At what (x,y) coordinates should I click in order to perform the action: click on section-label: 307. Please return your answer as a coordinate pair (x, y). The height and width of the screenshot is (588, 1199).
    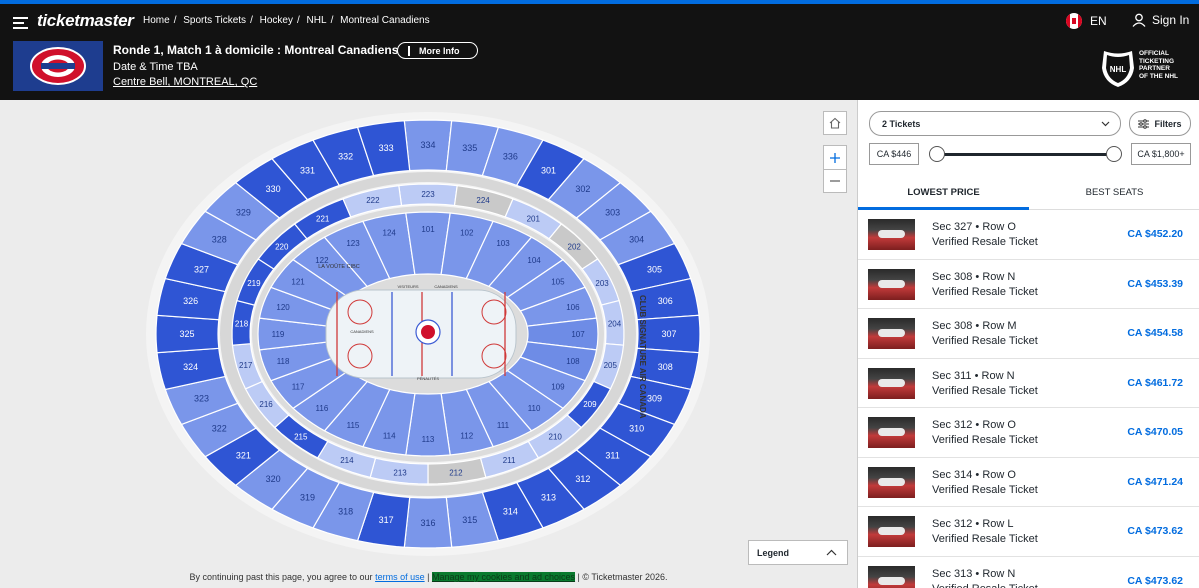
    Looking at the image, I should click on (668, 334).